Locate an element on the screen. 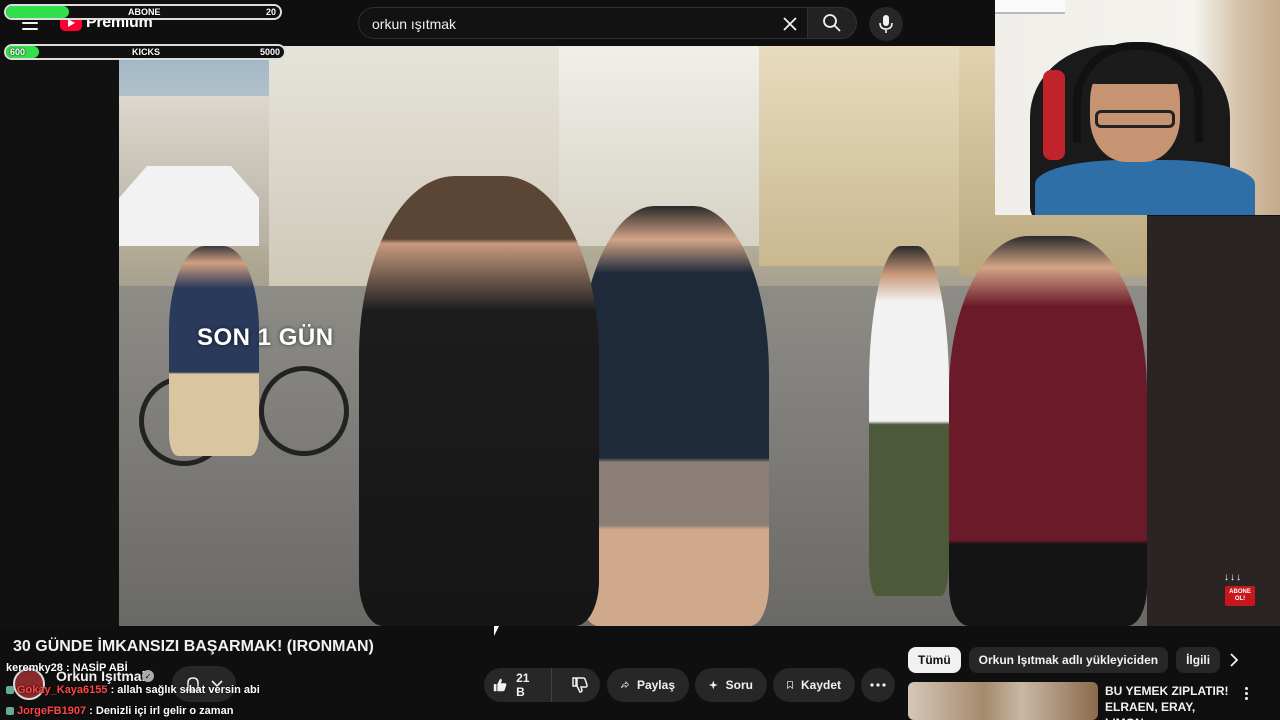 The image size is (1280, 720). video-title: 30 GÜNDE İMKANSIZI BAŞARMAK! (IRONMAN) is located at coordinates (193, 646).